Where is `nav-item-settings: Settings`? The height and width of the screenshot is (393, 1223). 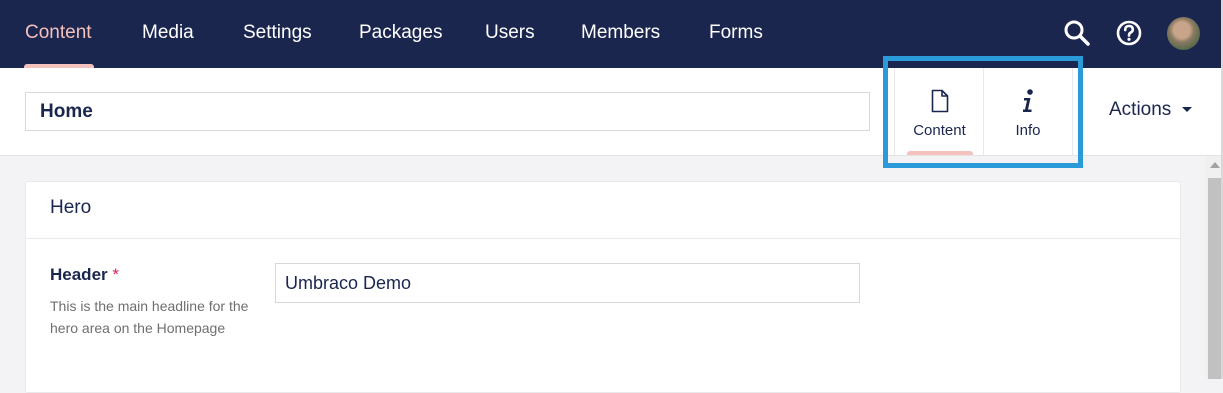 nav-item-settings: Settings is located at coordinates (277, 34).